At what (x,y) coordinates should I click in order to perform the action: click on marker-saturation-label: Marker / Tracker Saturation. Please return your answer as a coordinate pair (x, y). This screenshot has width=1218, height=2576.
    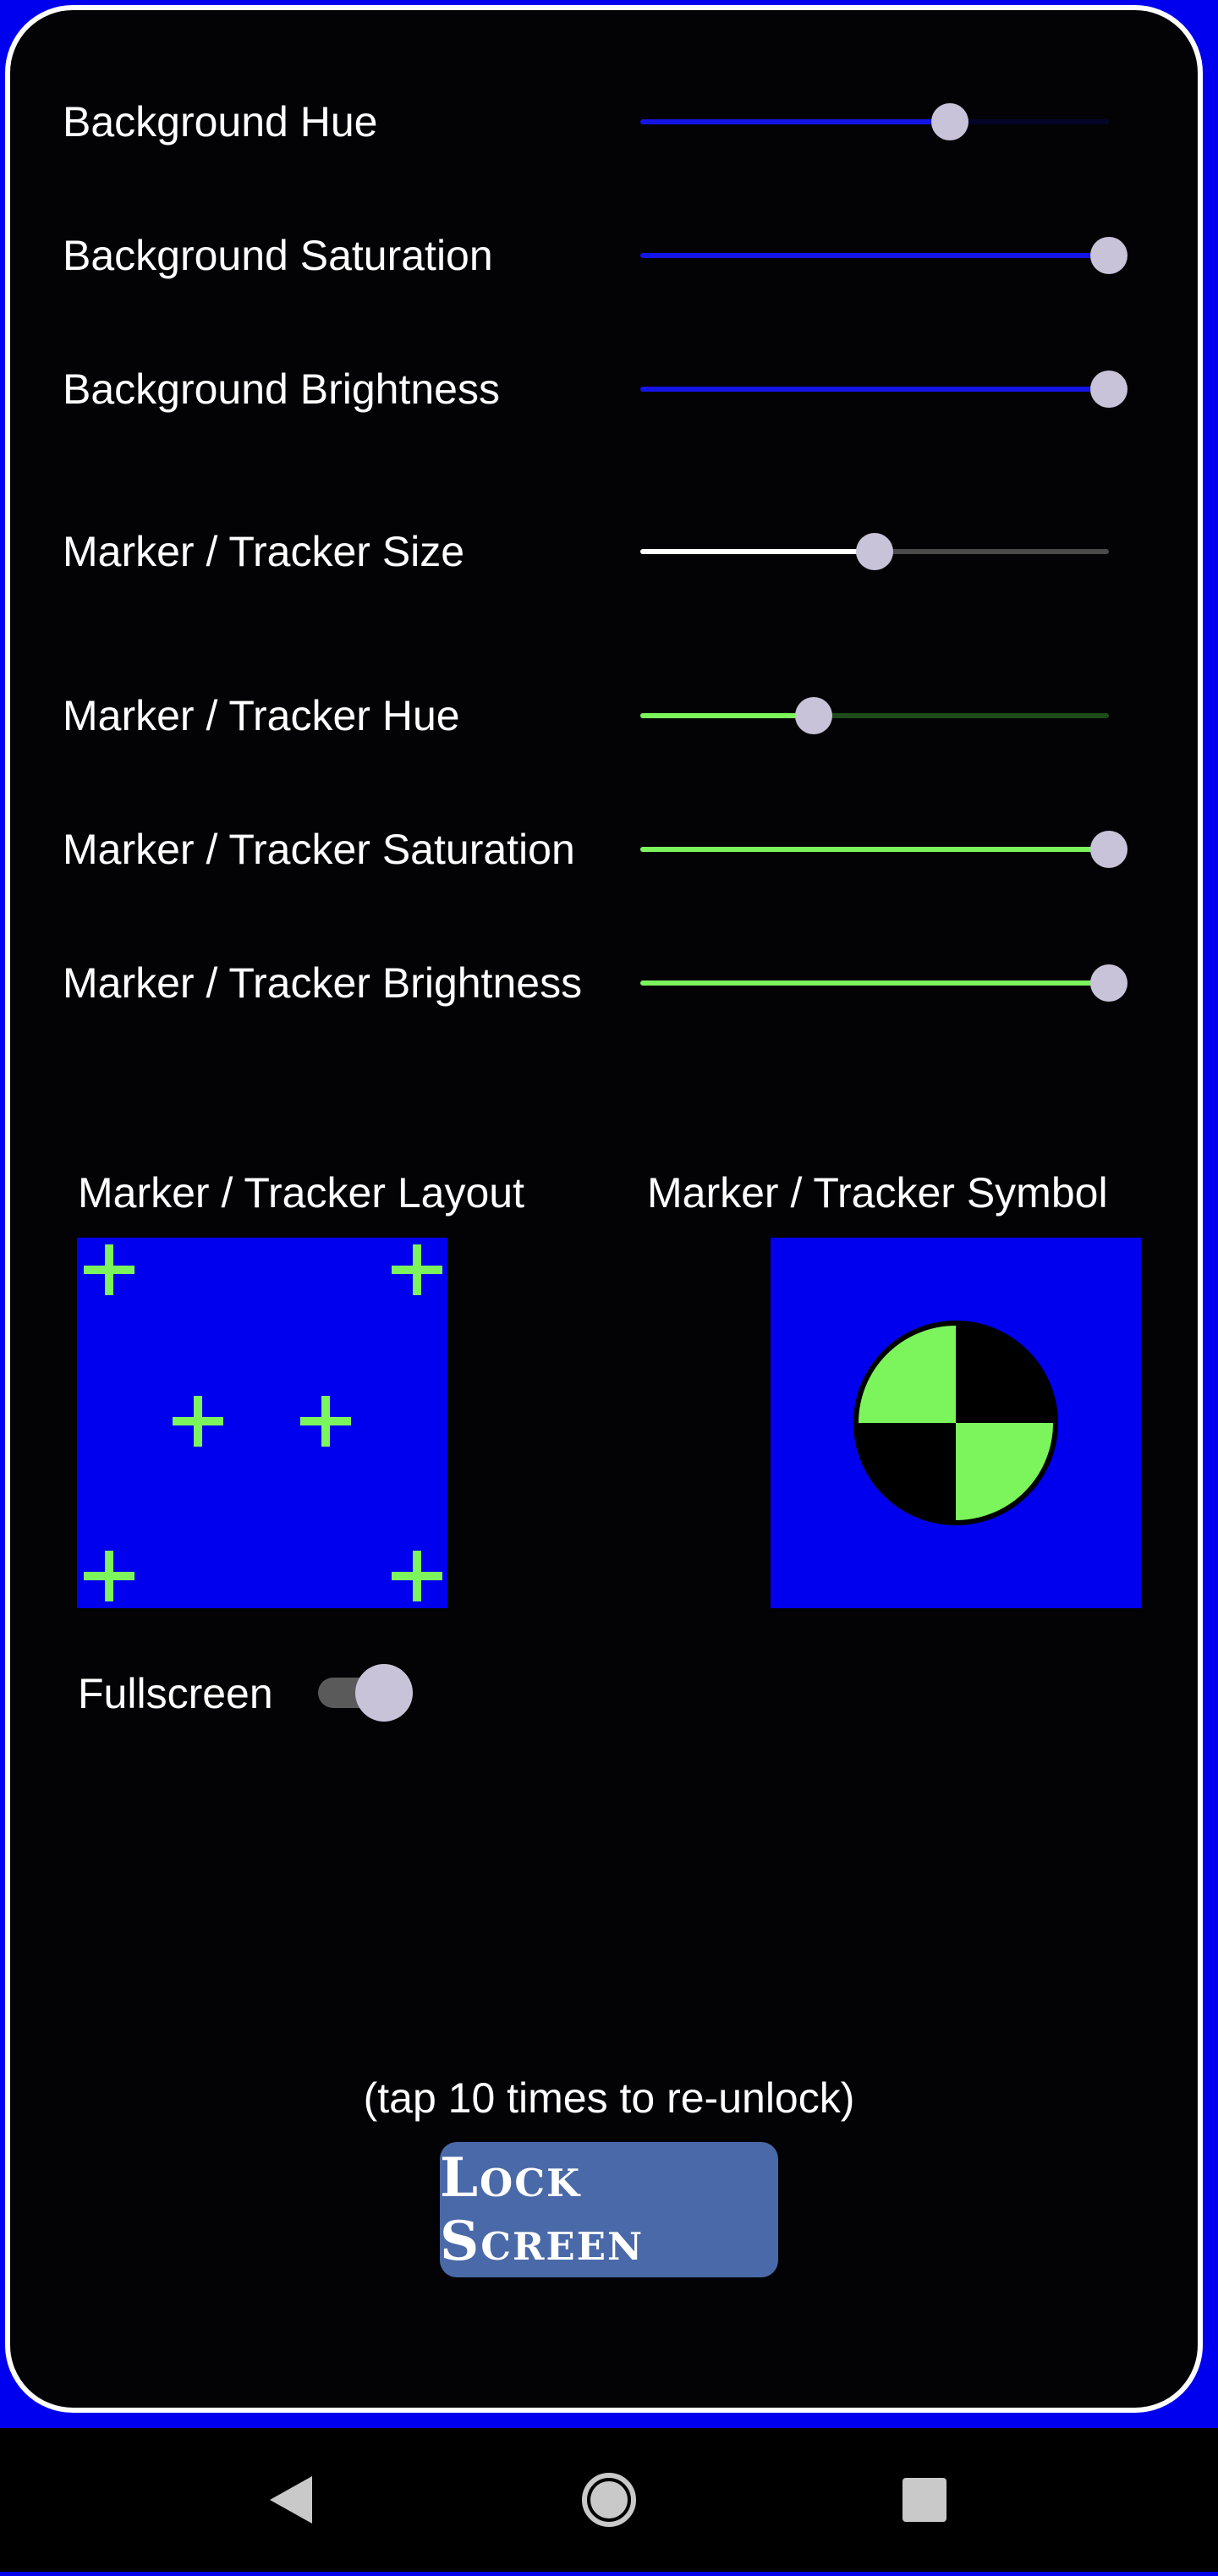
    Looking at the image, I should click on (319, 849).